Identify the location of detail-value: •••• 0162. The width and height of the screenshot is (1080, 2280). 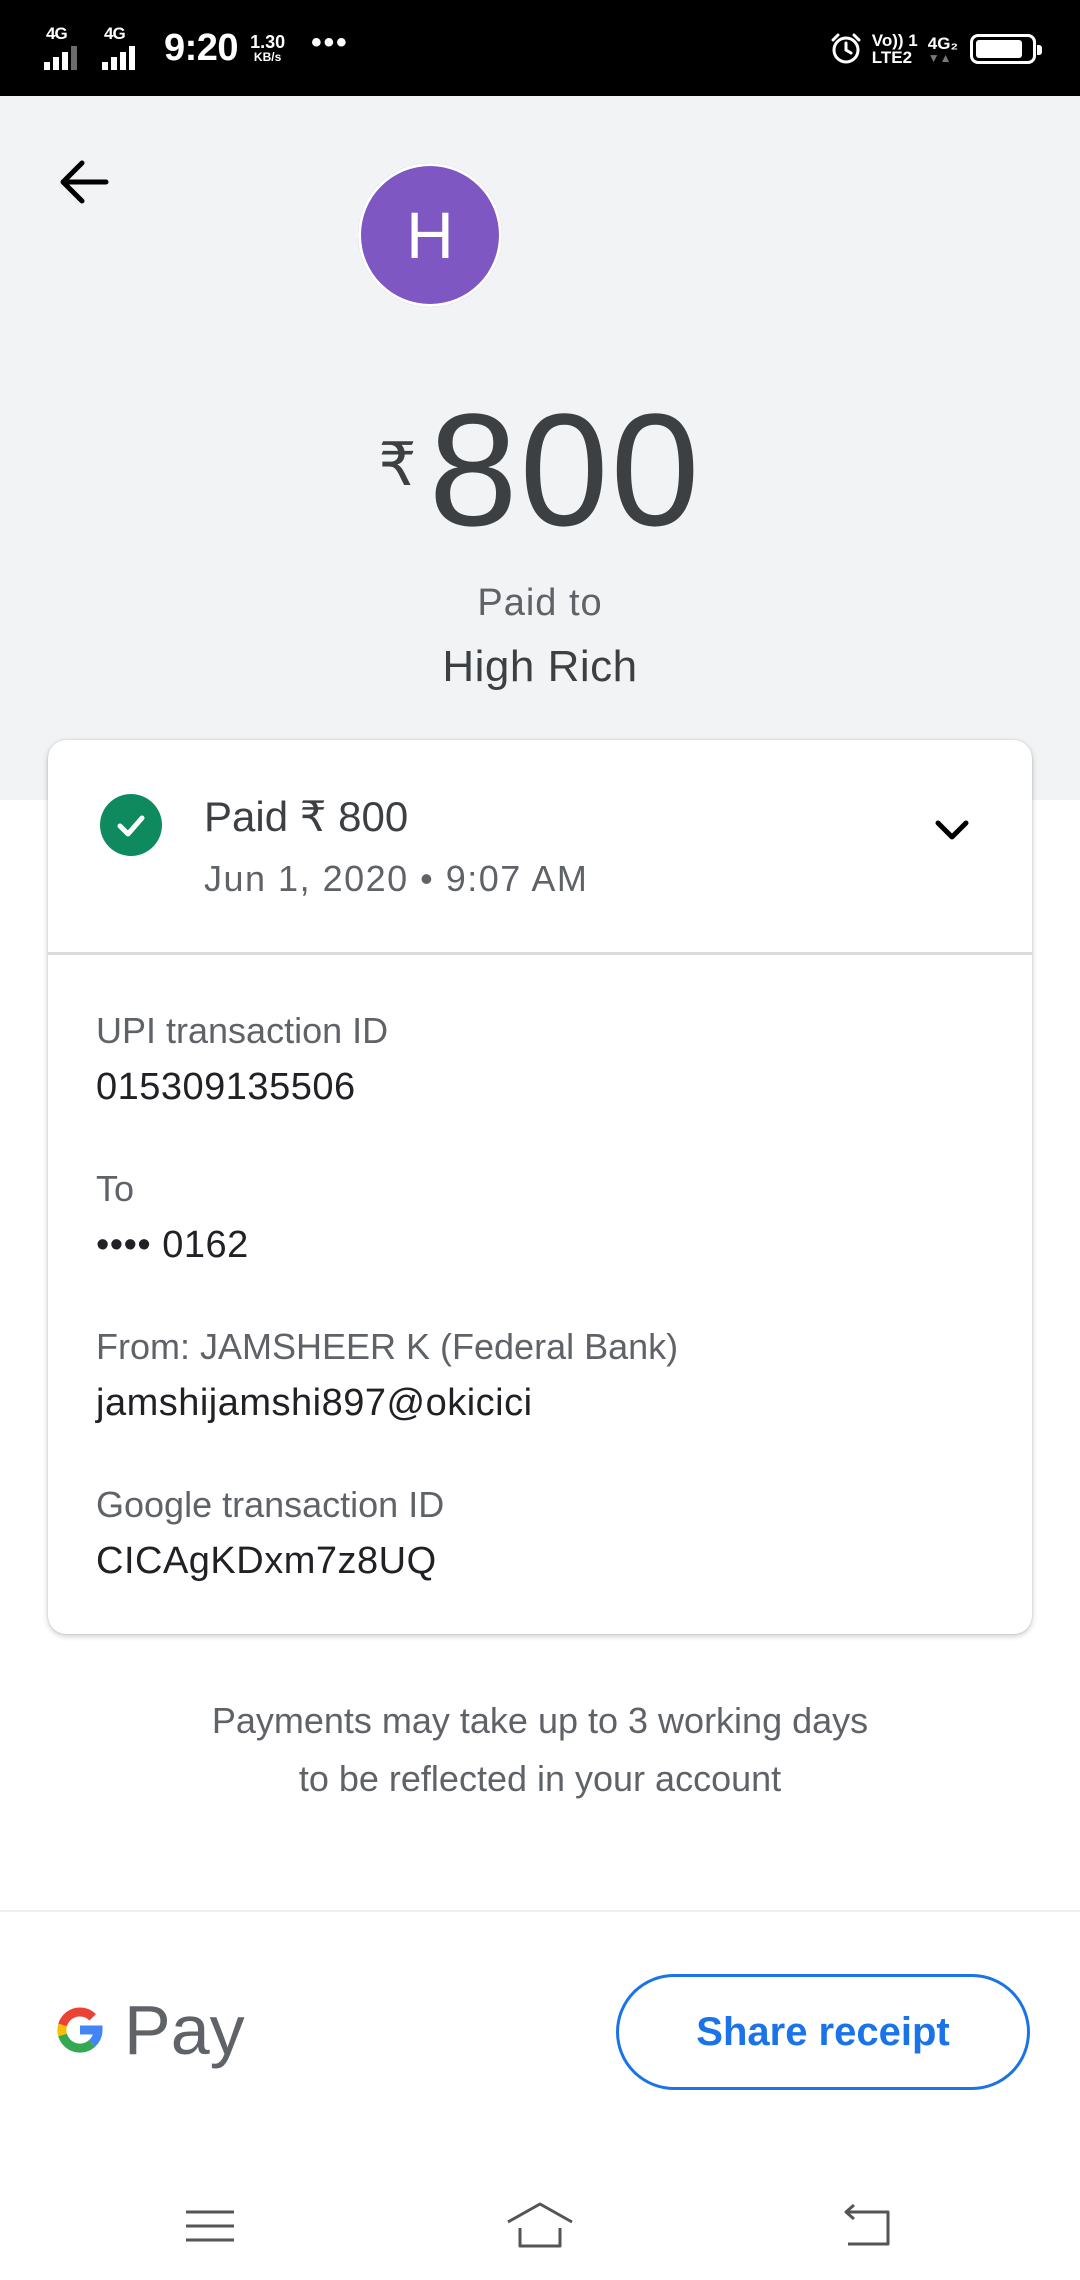
(172, 1245).